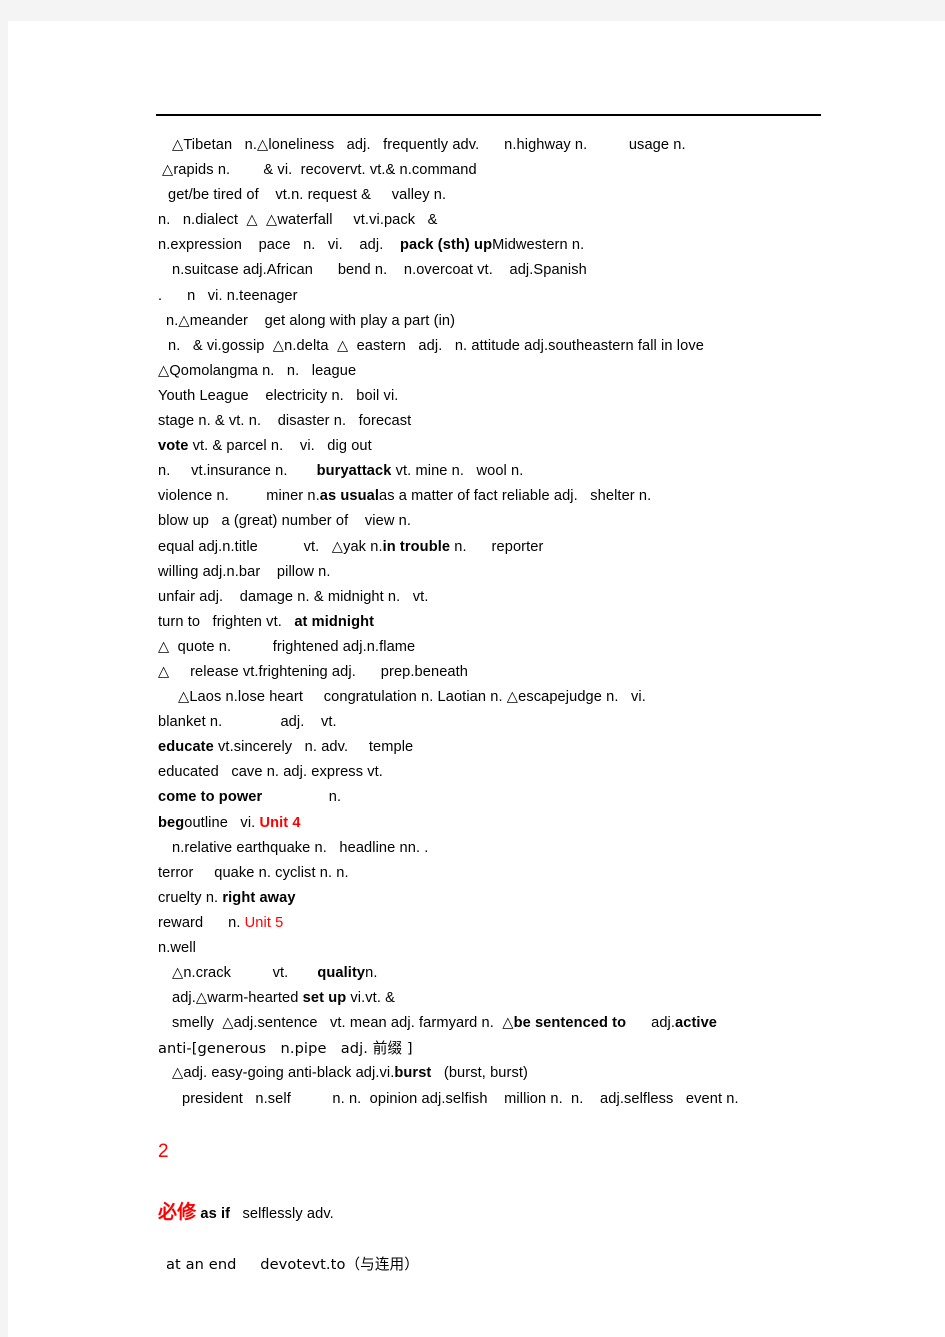  Describe the element at coordinates (298, 220) in the screenshot. I see `line-text: n. n.dialect △ △waterfall vt.vi.pack &` at that location.